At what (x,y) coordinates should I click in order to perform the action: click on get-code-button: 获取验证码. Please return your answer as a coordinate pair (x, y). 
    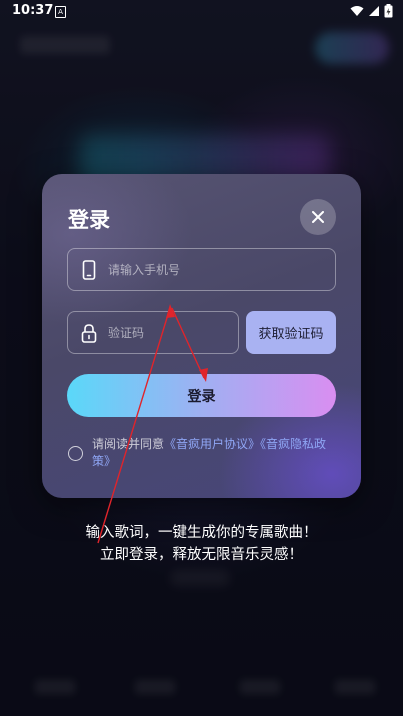
    Looking at the image, I should click on (291, 332).